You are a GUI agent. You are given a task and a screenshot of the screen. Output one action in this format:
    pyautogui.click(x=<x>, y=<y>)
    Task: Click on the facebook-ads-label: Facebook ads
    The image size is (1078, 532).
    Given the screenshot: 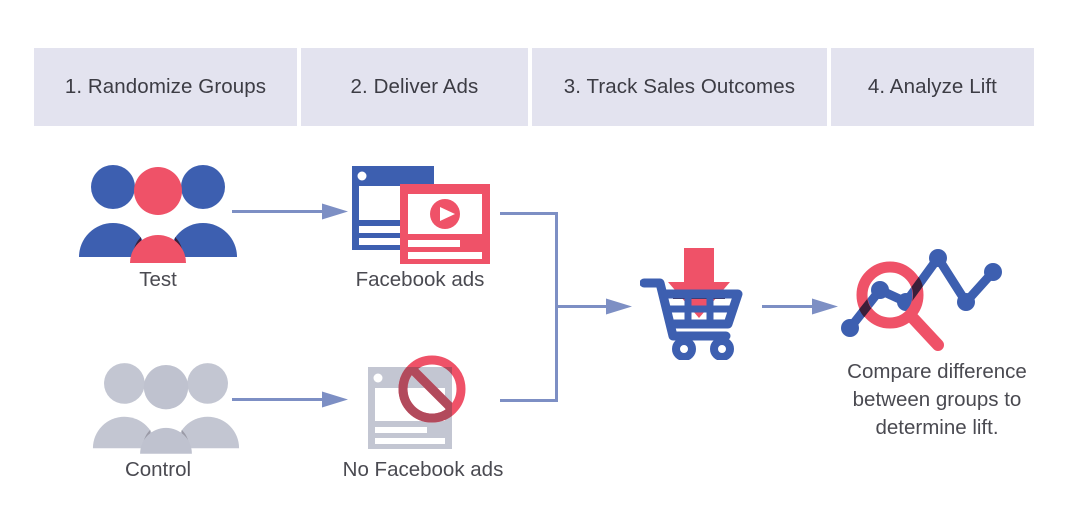 What is the action you would take?
    pyautogui.click(x=420, y=279)
    